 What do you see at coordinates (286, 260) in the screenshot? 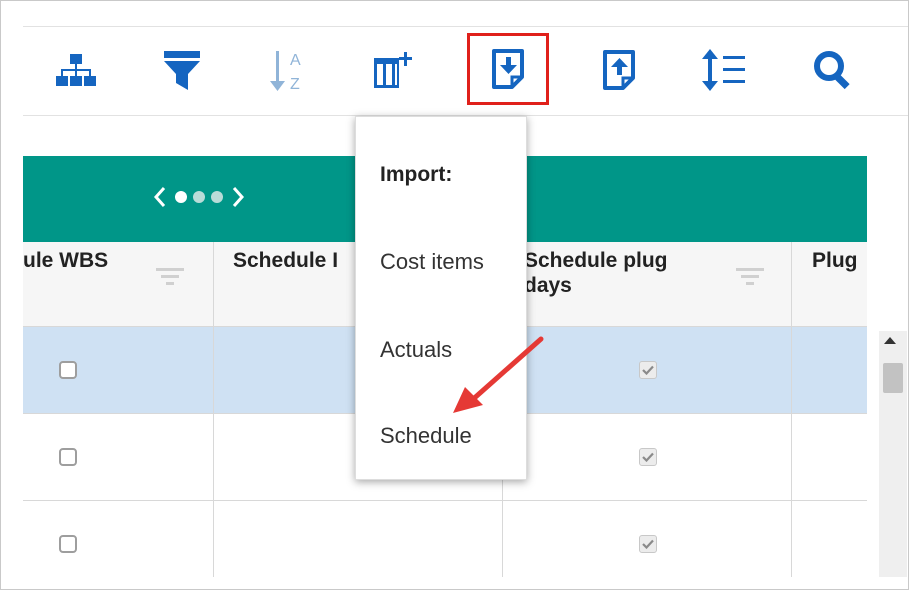
I see `column-header-label: Schedule I` at bounding box center [286, 260].